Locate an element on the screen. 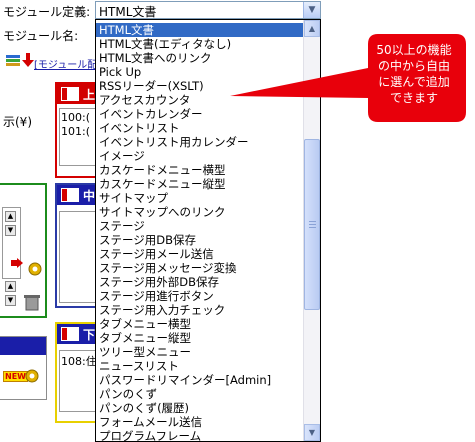  module-config-link: [モジュール配 is located at coordinates (65, 63).